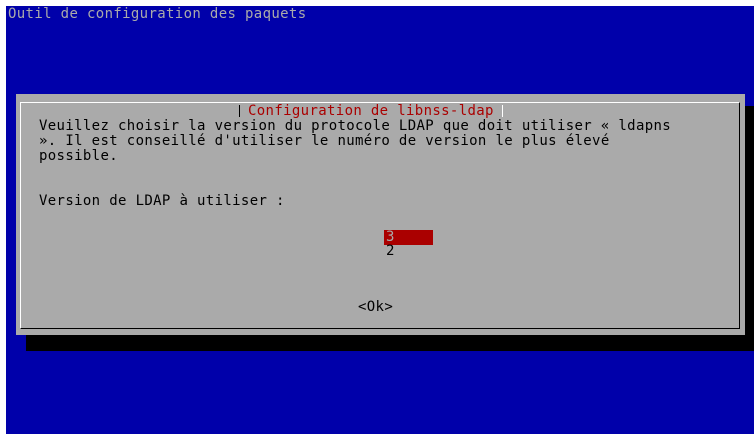 The image size is (754, 434). I want to click on prompt-label: Version de LDAP à utiliser :, so click(162, 201).